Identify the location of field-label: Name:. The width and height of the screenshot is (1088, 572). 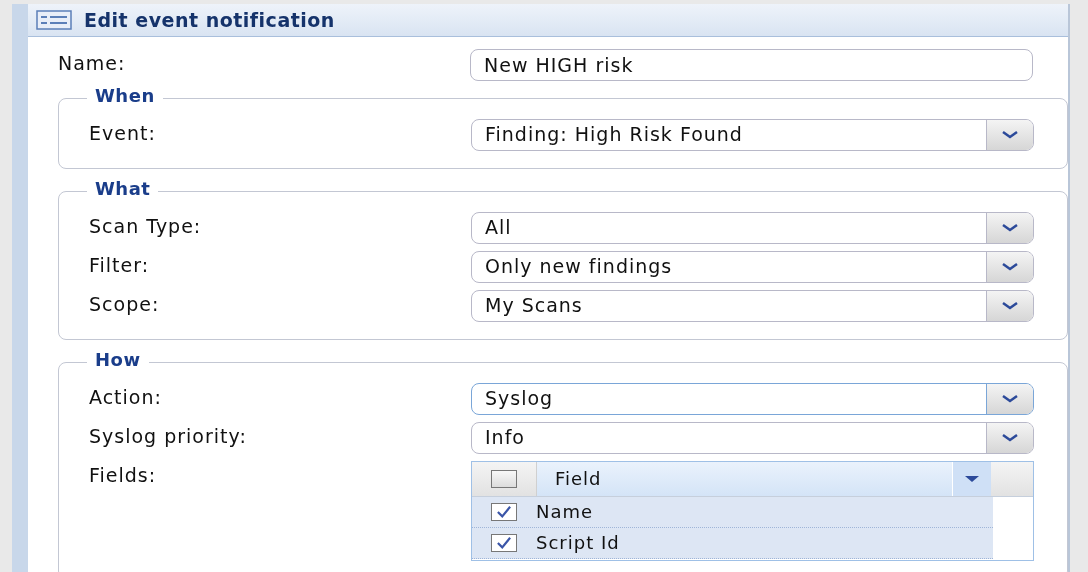
(92, 62).